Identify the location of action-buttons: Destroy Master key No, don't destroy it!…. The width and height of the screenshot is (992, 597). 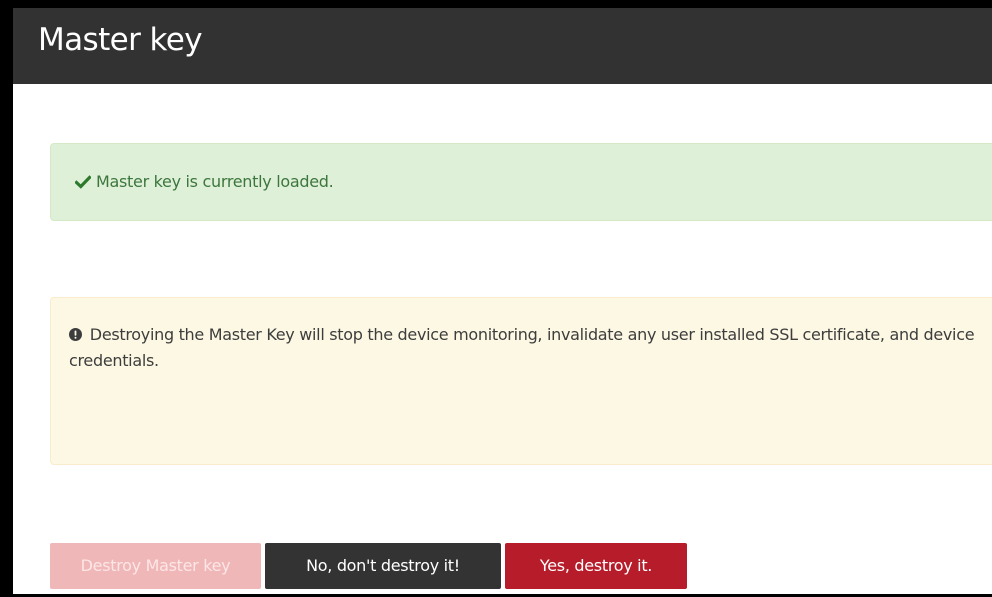
(368, 566).